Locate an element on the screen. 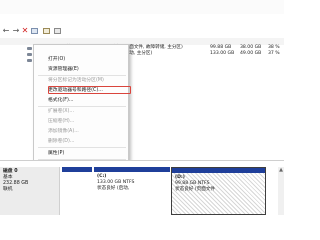 The width and height of the screenshot is (320, 240). scroll-up-icon: ▲ is located at coordinates (281, 170).